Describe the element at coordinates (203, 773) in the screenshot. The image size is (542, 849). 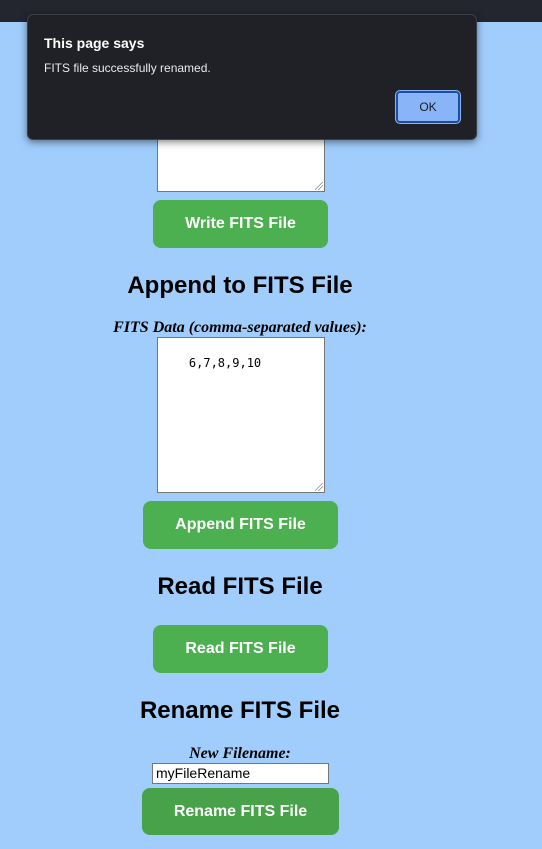
I see `new-filename-value: myFileRename` at that location.